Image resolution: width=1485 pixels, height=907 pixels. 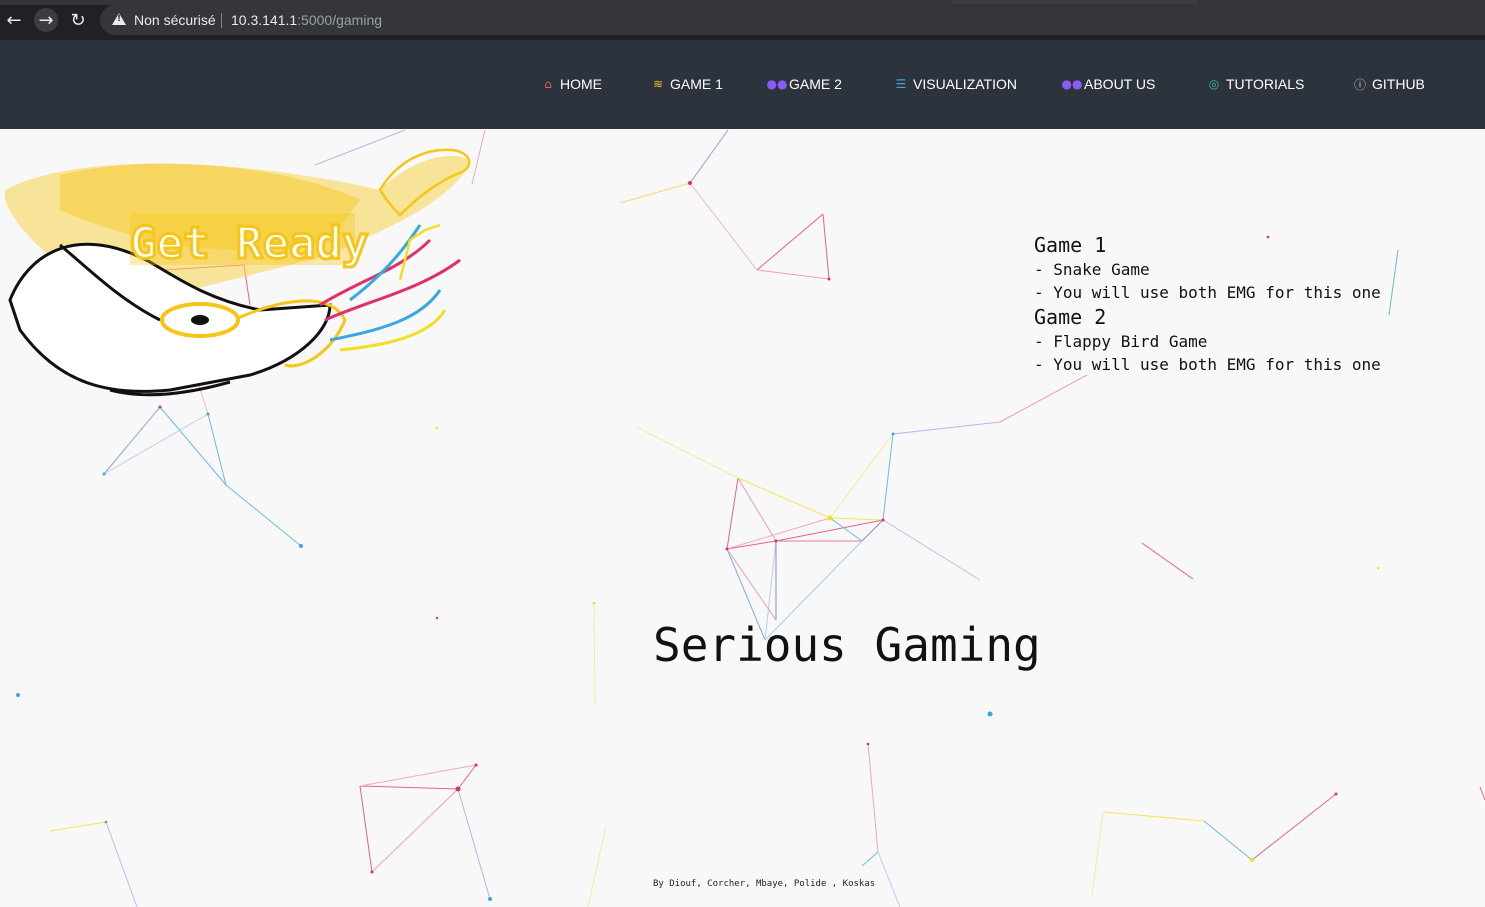 I want to click on nav-tutorials: ◎ TUTORIALS, so click(x=1255, y=84).